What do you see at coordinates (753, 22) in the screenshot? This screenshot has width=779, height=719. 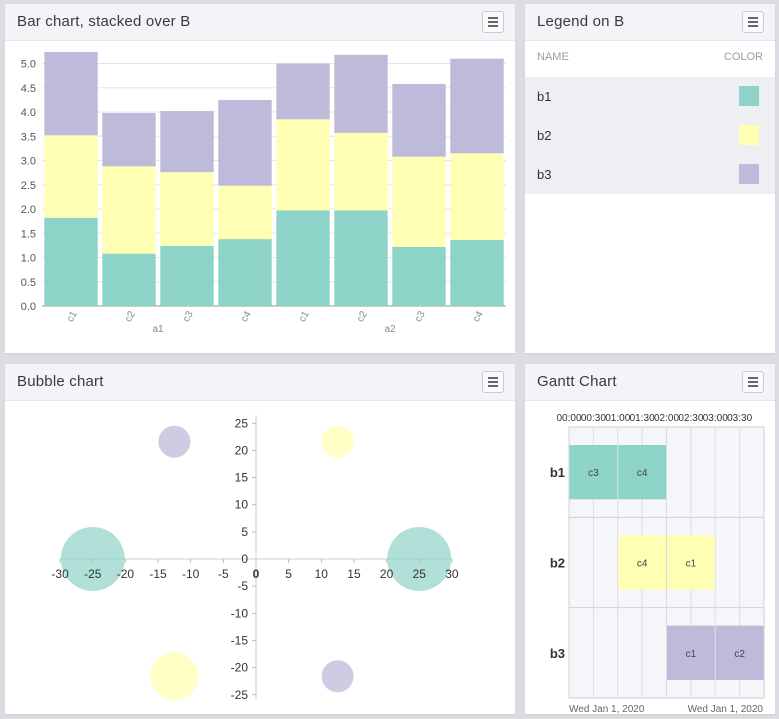 I see `legend-menu-icon` at bounding box center [753, 22].